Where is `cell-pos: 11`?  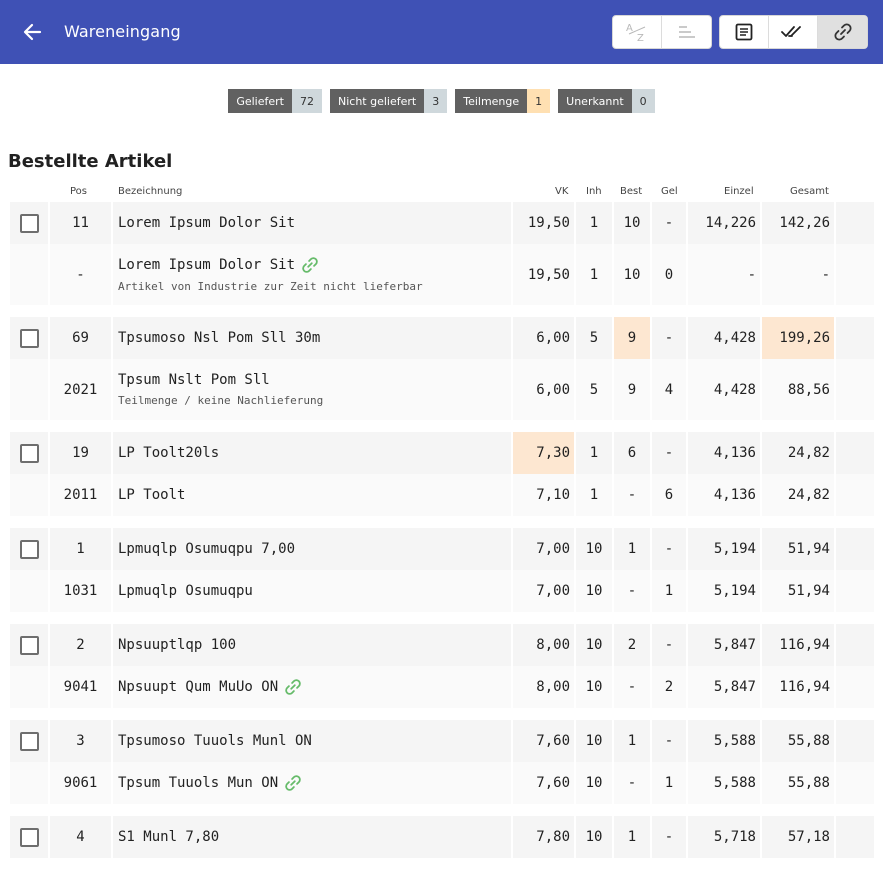
cell-pos: 11 is located at coordinates (80, 223).